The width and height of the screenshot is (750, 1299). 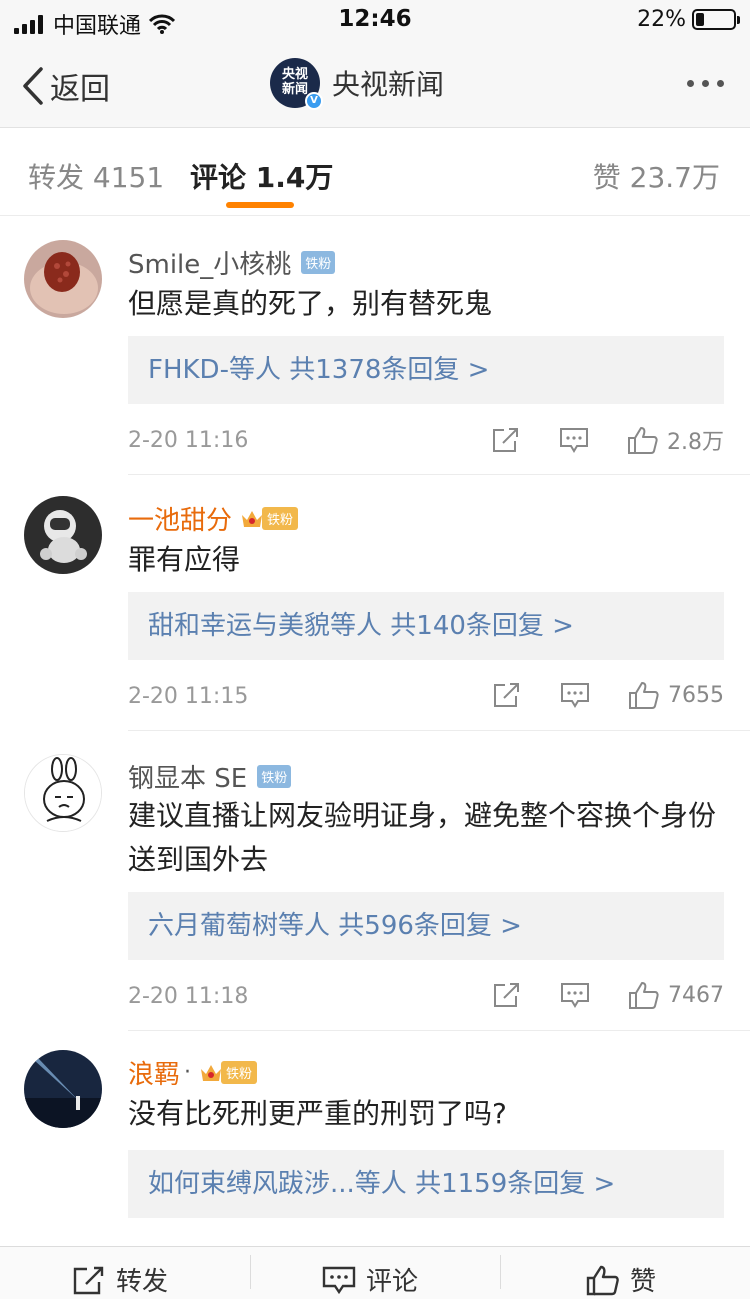 I want to click on replies-people: FHKD-等人, so click(x=214, y=370).